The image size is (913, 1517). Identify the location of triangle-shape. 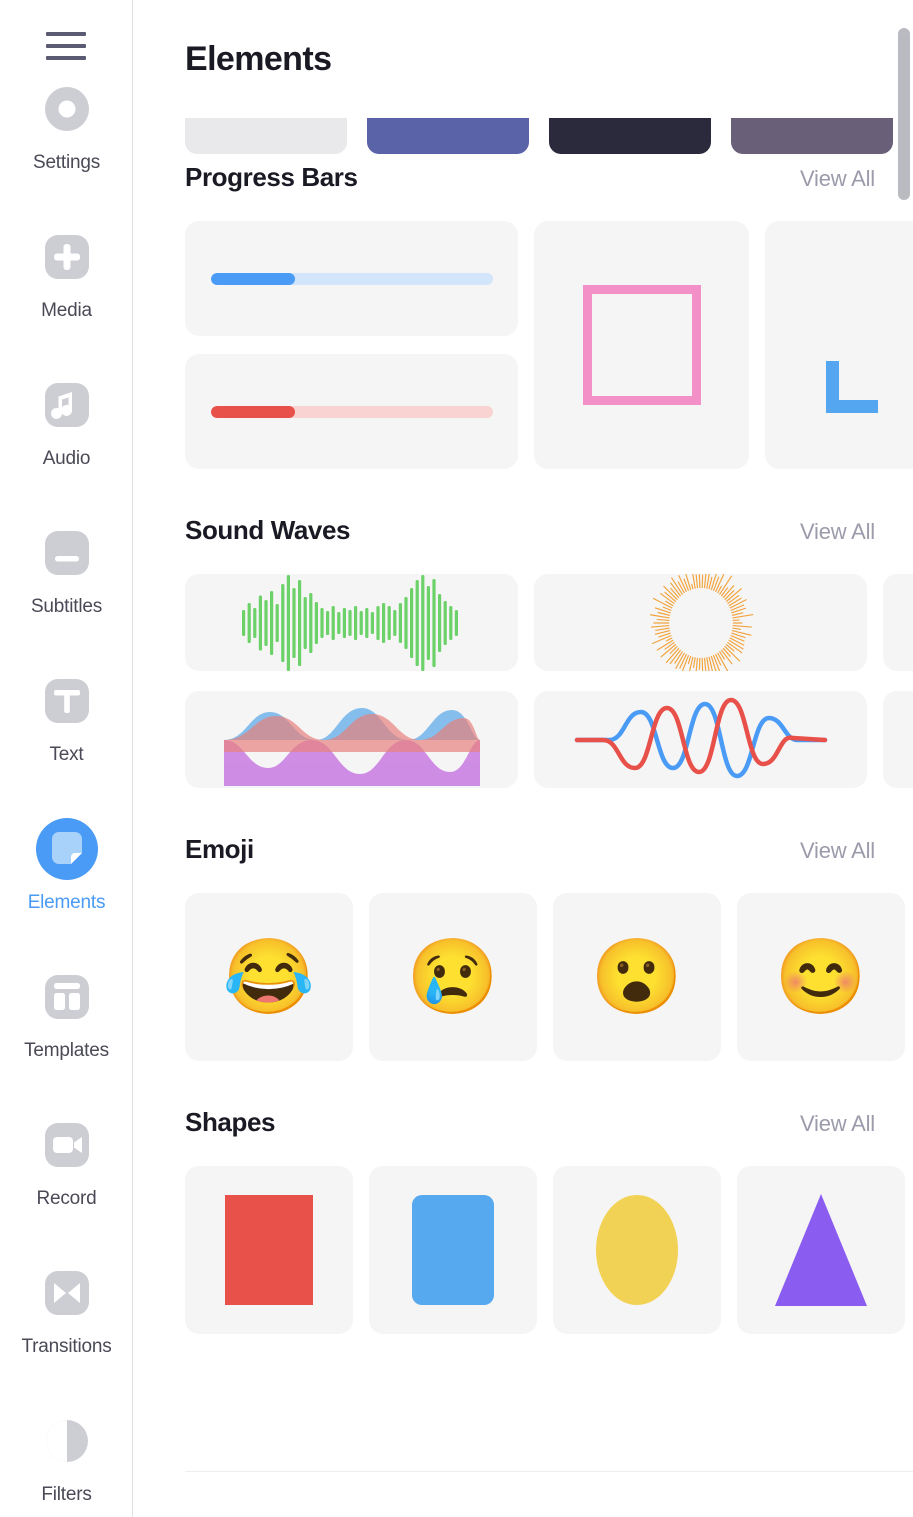
(821, 1250).